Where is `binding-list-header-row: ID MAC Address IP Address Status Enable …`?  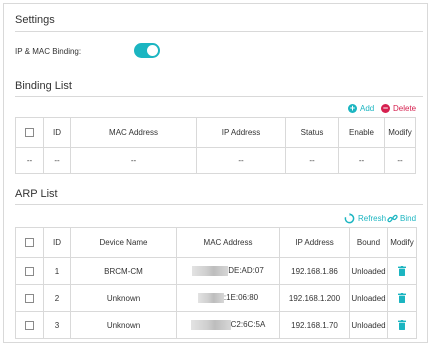 binding-list-header-row: ID MAC Address IP Address Status Enable … is located at coordinates (215, 132).